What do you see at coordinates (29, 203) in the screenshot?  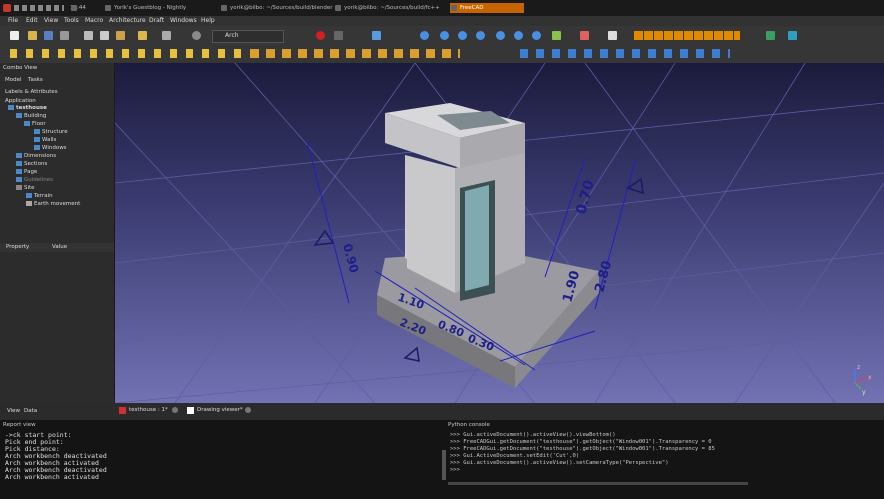 I see `earth-icon` at bounding box center [29, 203].